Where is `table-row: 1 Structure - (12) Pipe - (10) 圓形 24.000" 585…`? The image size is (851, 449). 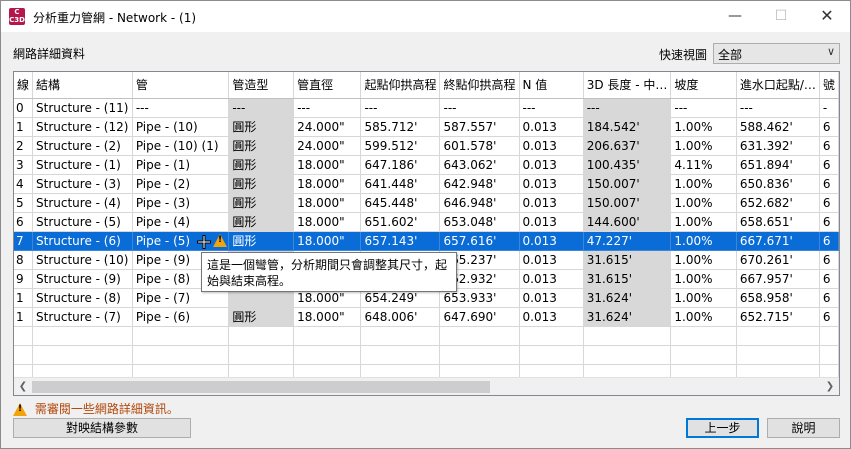 table-row: 1 Structure - (12) Pipe - (10) 圓形 24.000" 585… is located at coordinates (426, 127).